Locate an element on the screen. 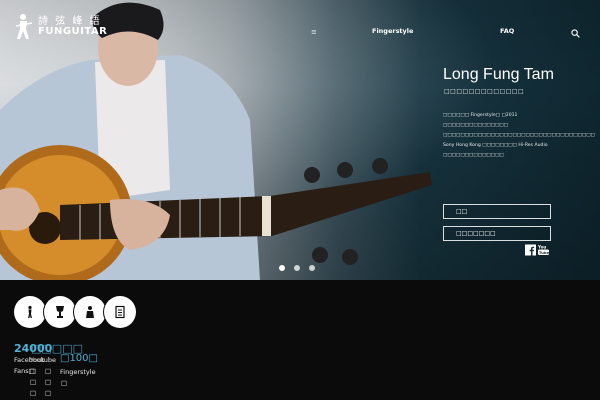  logo-english: FUNGUITAR is located at coordinates (73, 31).